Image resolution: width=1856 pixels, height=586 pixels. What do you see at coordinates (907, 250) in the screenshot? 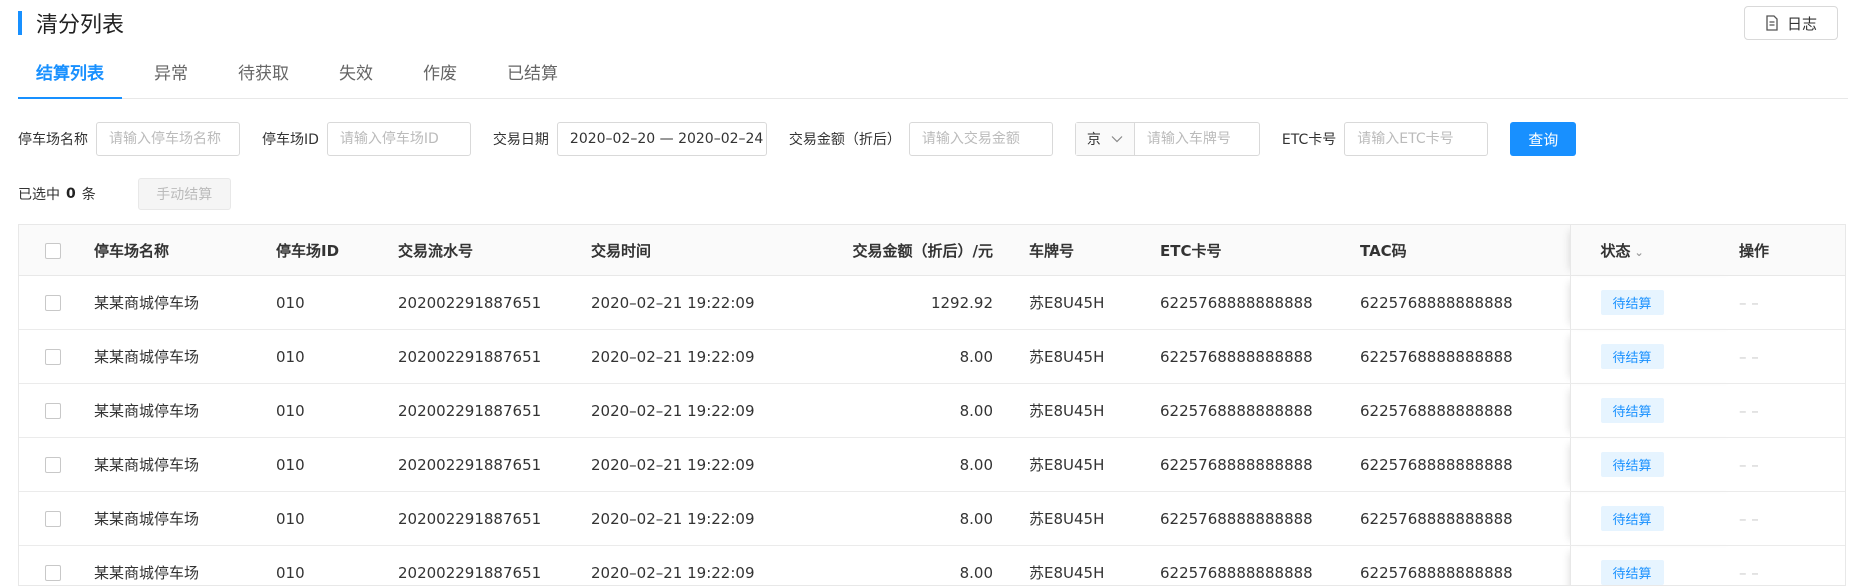
I see `header-amount: 交易金额（折后）/元` at bounding box center [907, 250].